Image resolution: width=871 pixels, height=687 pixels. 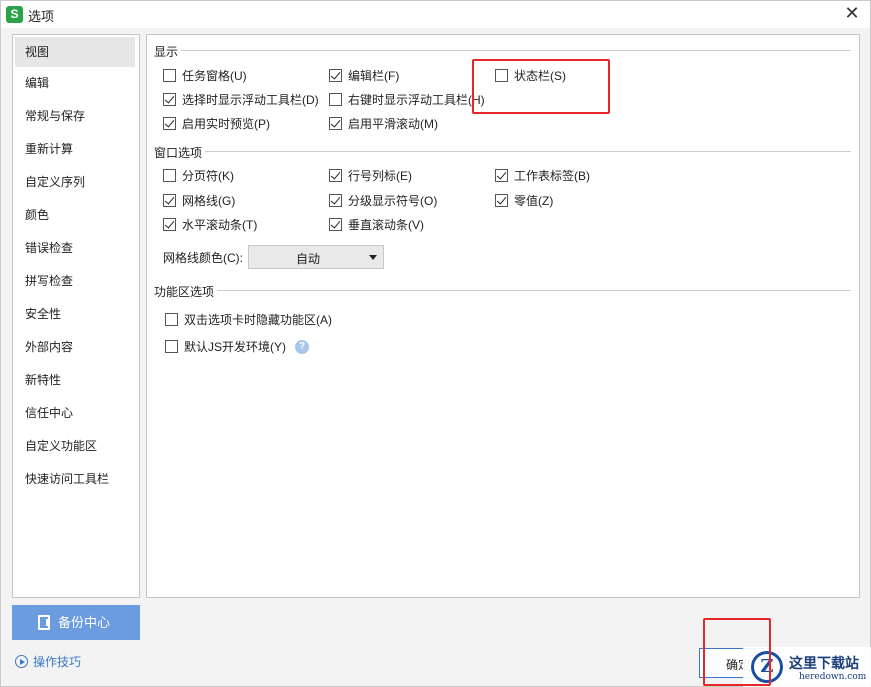 What do you see at coordinates (767, 667) in the screenshot?
I see `watermark-logo: Z` at bounding box center [767, 667].